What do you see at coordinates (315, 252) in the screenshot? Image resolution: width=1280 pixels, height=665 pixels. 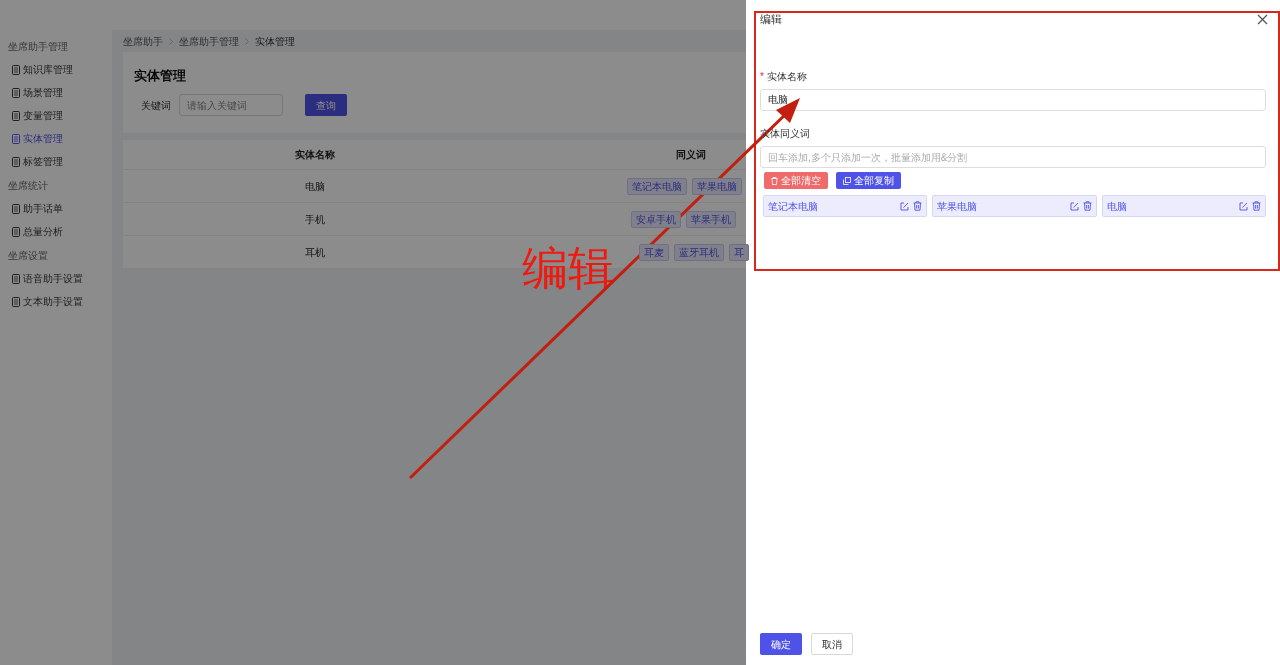 I see `table-cell-text: 耳机` at bounding box center [315, 252].